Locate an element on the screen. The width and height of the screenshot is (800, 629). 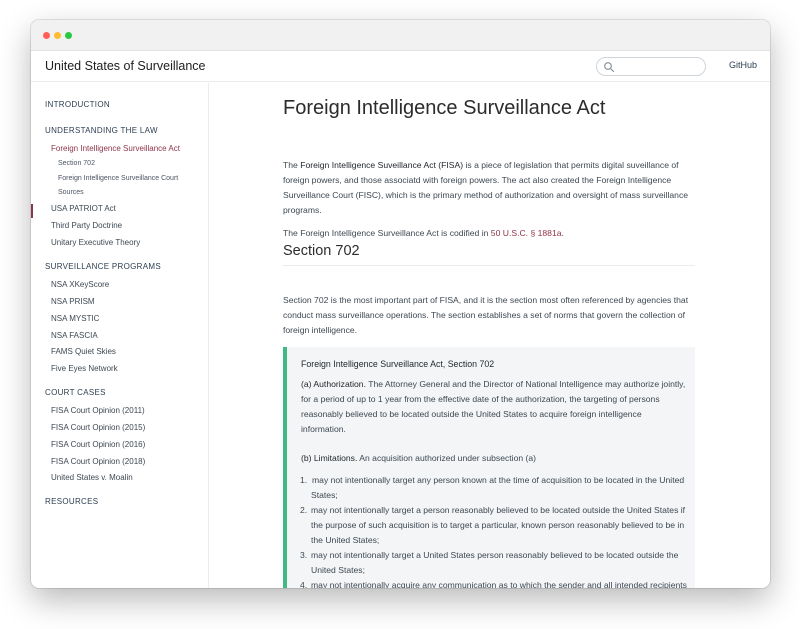
sidebar-section-resources: RESOURCES is located at coordinates (71, 501).